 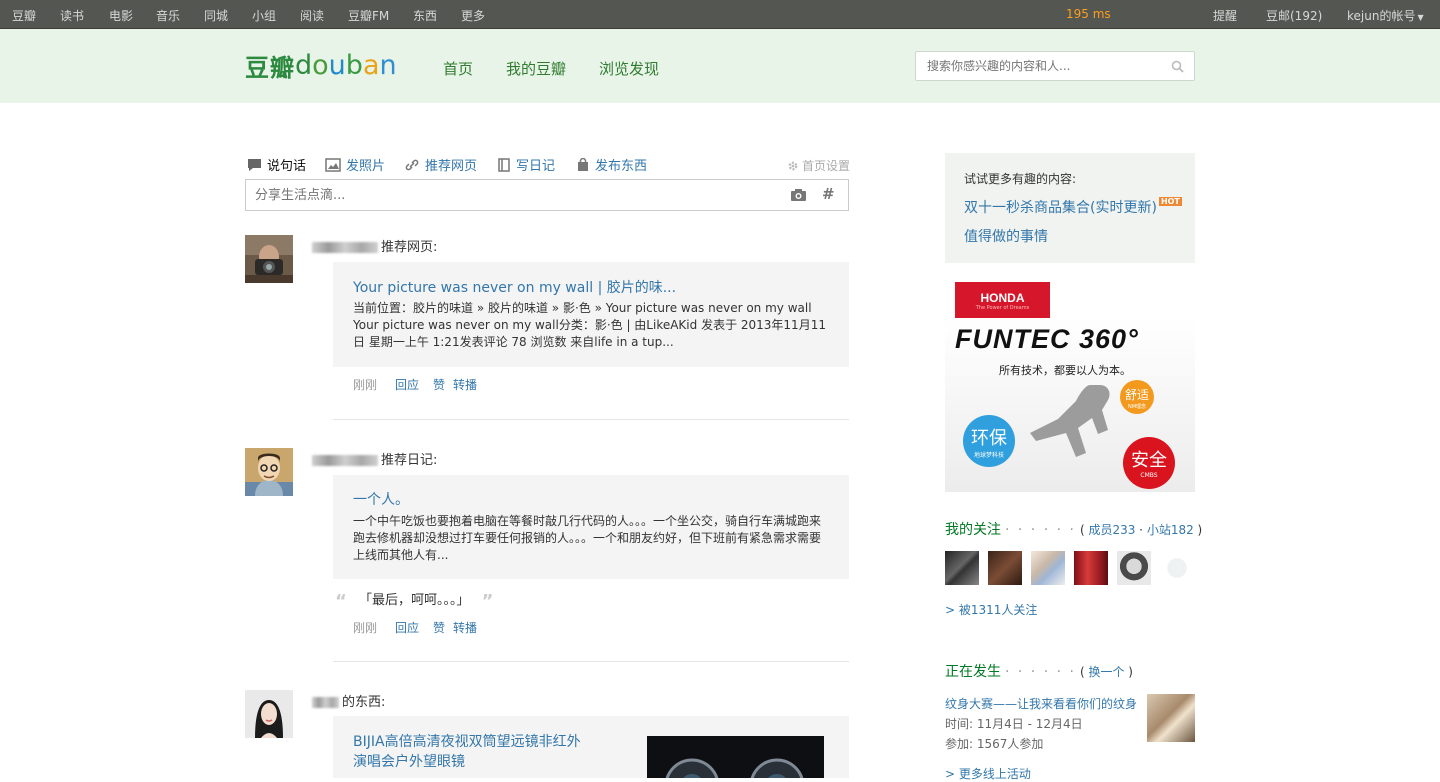 What do you see at coordinates (467, 752) in the screenshot?
I see `feed-card-title: BIJIA高倍高清夜视双筒望远镜非红外 演唱会户外望眼镜` at bounding box center [467, 752].